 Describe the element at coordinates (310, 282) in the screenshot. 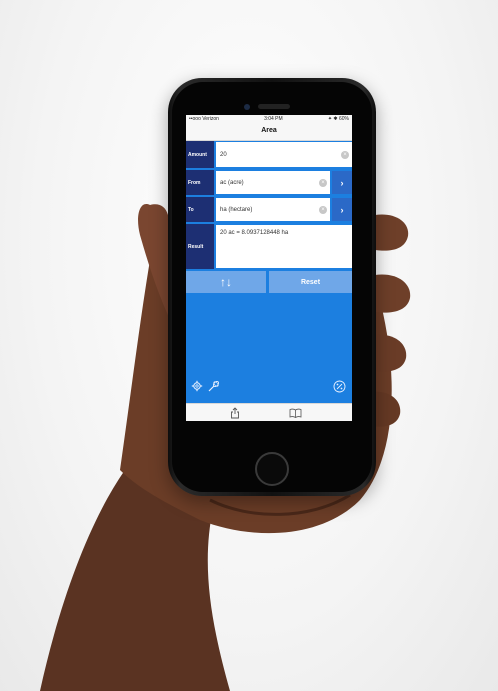

I see `reset-button: Reset` at that location.